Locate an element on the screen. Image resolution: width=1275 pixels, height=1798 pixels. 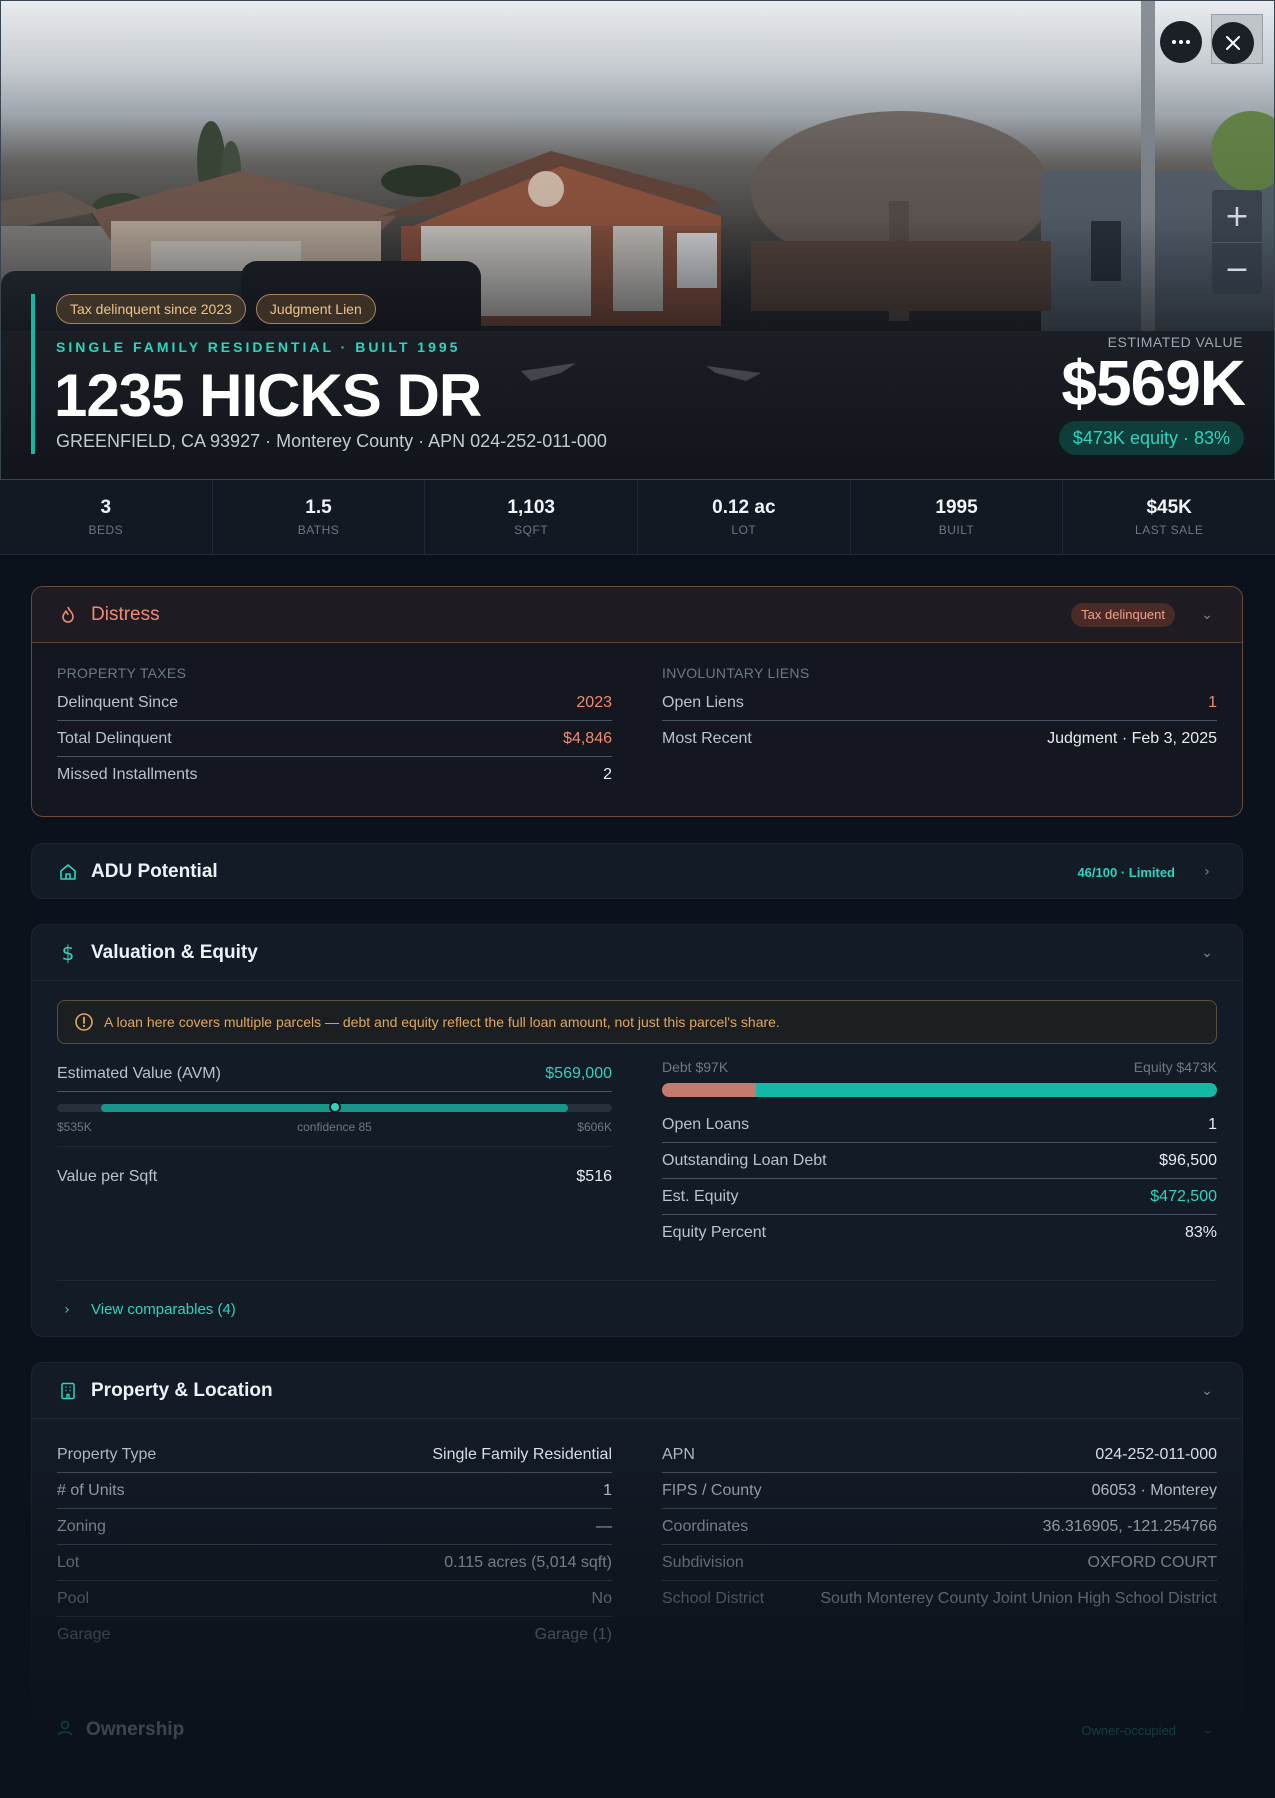
row-key: Outstanding Loan Debt is located at coordinates (744, 1160).